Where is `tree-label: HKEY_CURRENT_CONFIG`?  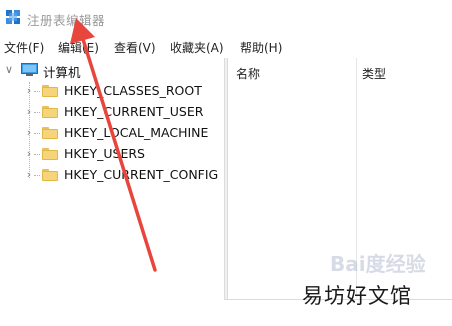
tree-label: HKEY_CURRENT_CONFIG is located at coordinates (141, 174).